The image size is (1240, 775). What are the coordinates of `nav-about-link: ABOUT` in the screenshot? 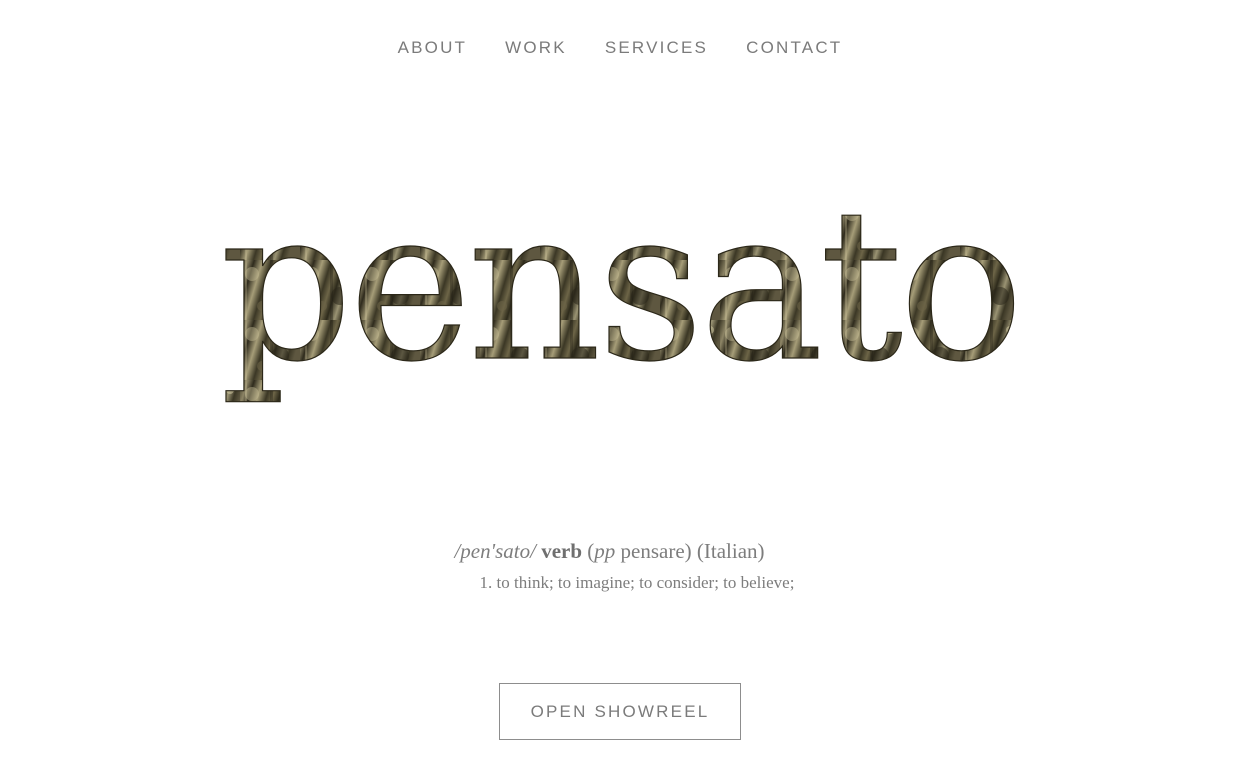 It's located at (433, 48).